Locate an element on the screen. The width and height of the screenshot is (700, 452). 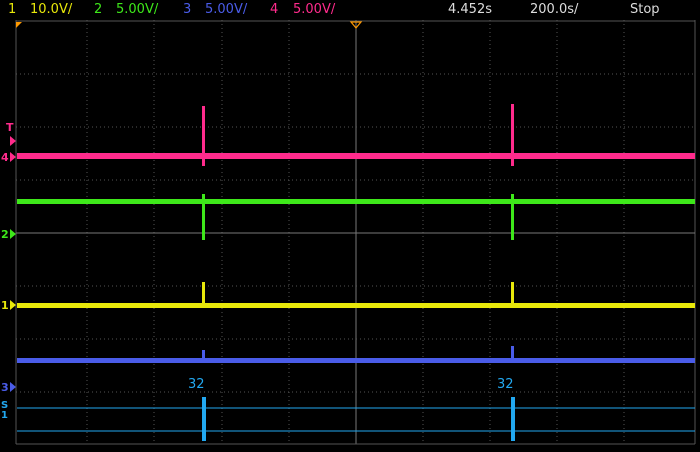
ch1-number: 1 is located at coordinates (12, 10).